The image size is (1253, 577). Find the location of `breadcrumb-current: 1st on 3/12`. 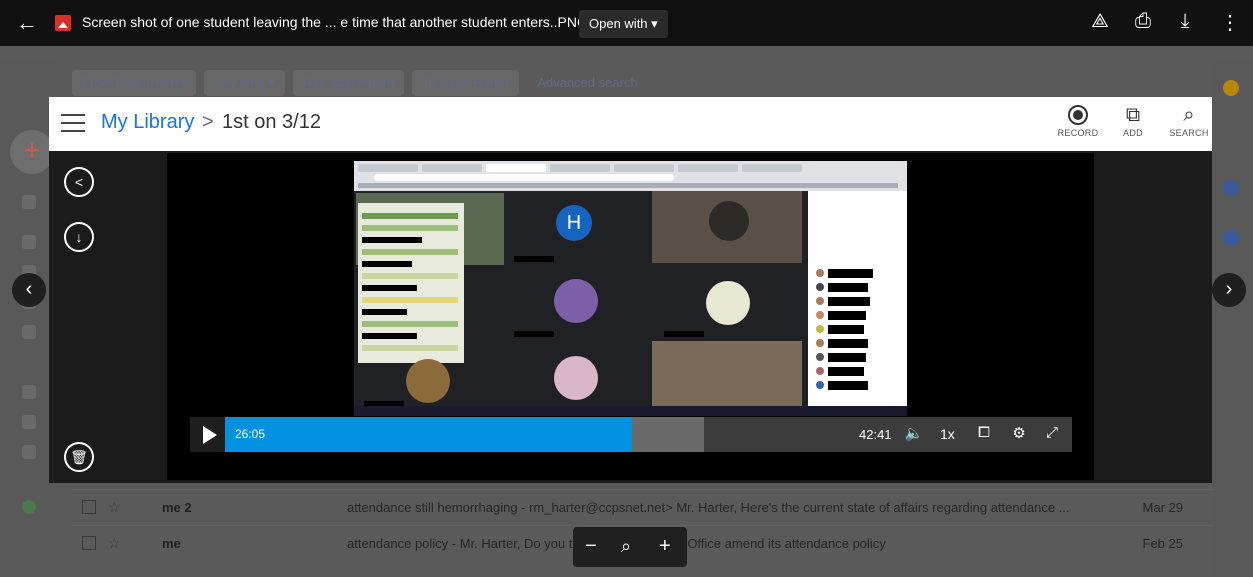

breadcrumb-current: 1st on 3/12 is located at coordinates (271, 122).